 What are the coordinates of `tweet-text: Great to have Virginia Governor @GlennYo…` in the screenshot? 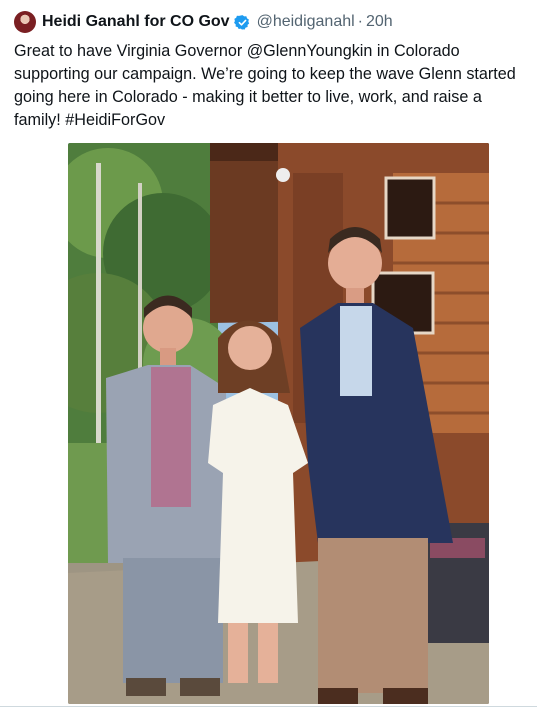 It's located at (270, 86).